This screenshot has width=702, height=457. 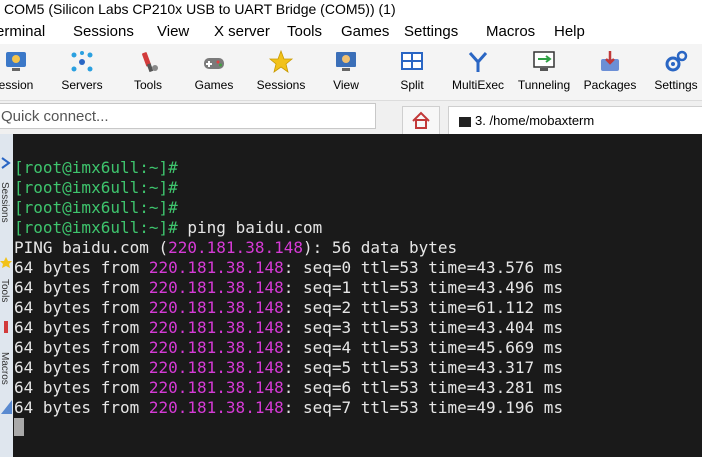 What do you see at coordinates (412, 73) in the screenshot?
I see `split-button: Split` at bounding box center [412, 73].